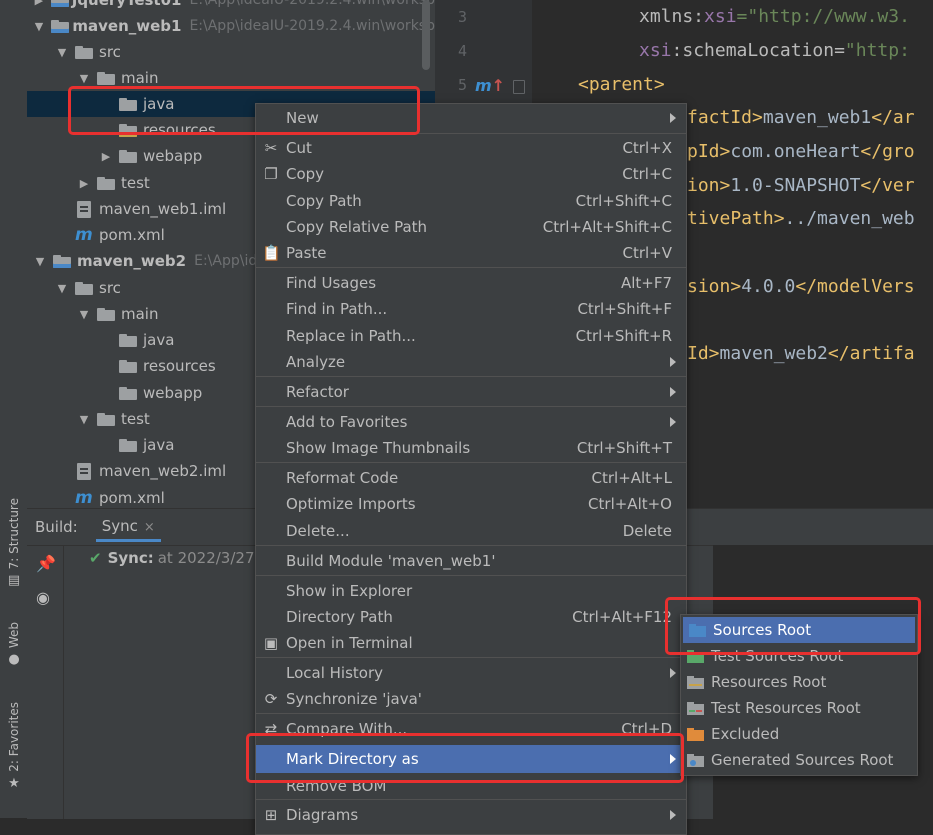 The height and width of the screenshot is (835, 933). I want to click on line-number: 3, so click(462, 17).